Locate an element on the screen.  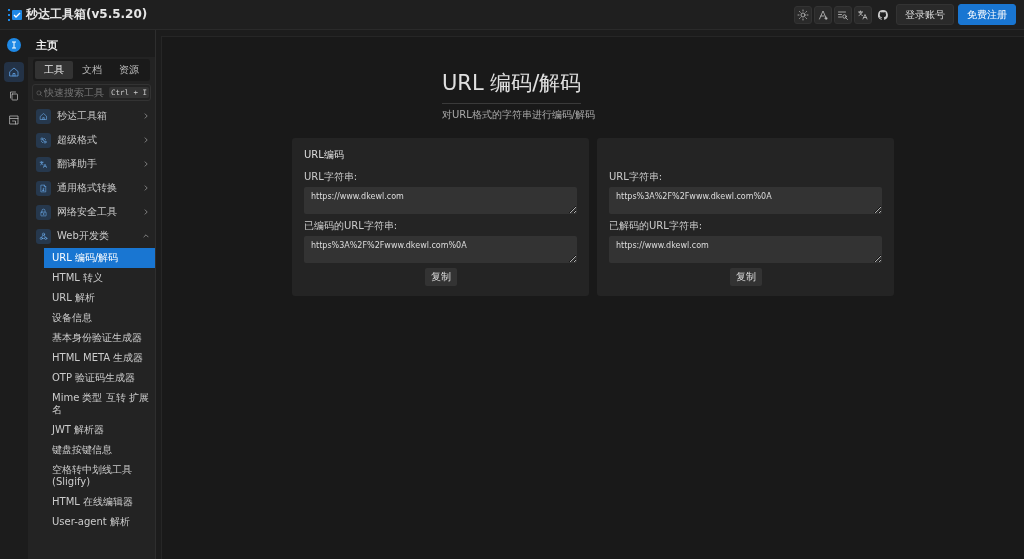
translate-button is located at coordinates (863, 14).